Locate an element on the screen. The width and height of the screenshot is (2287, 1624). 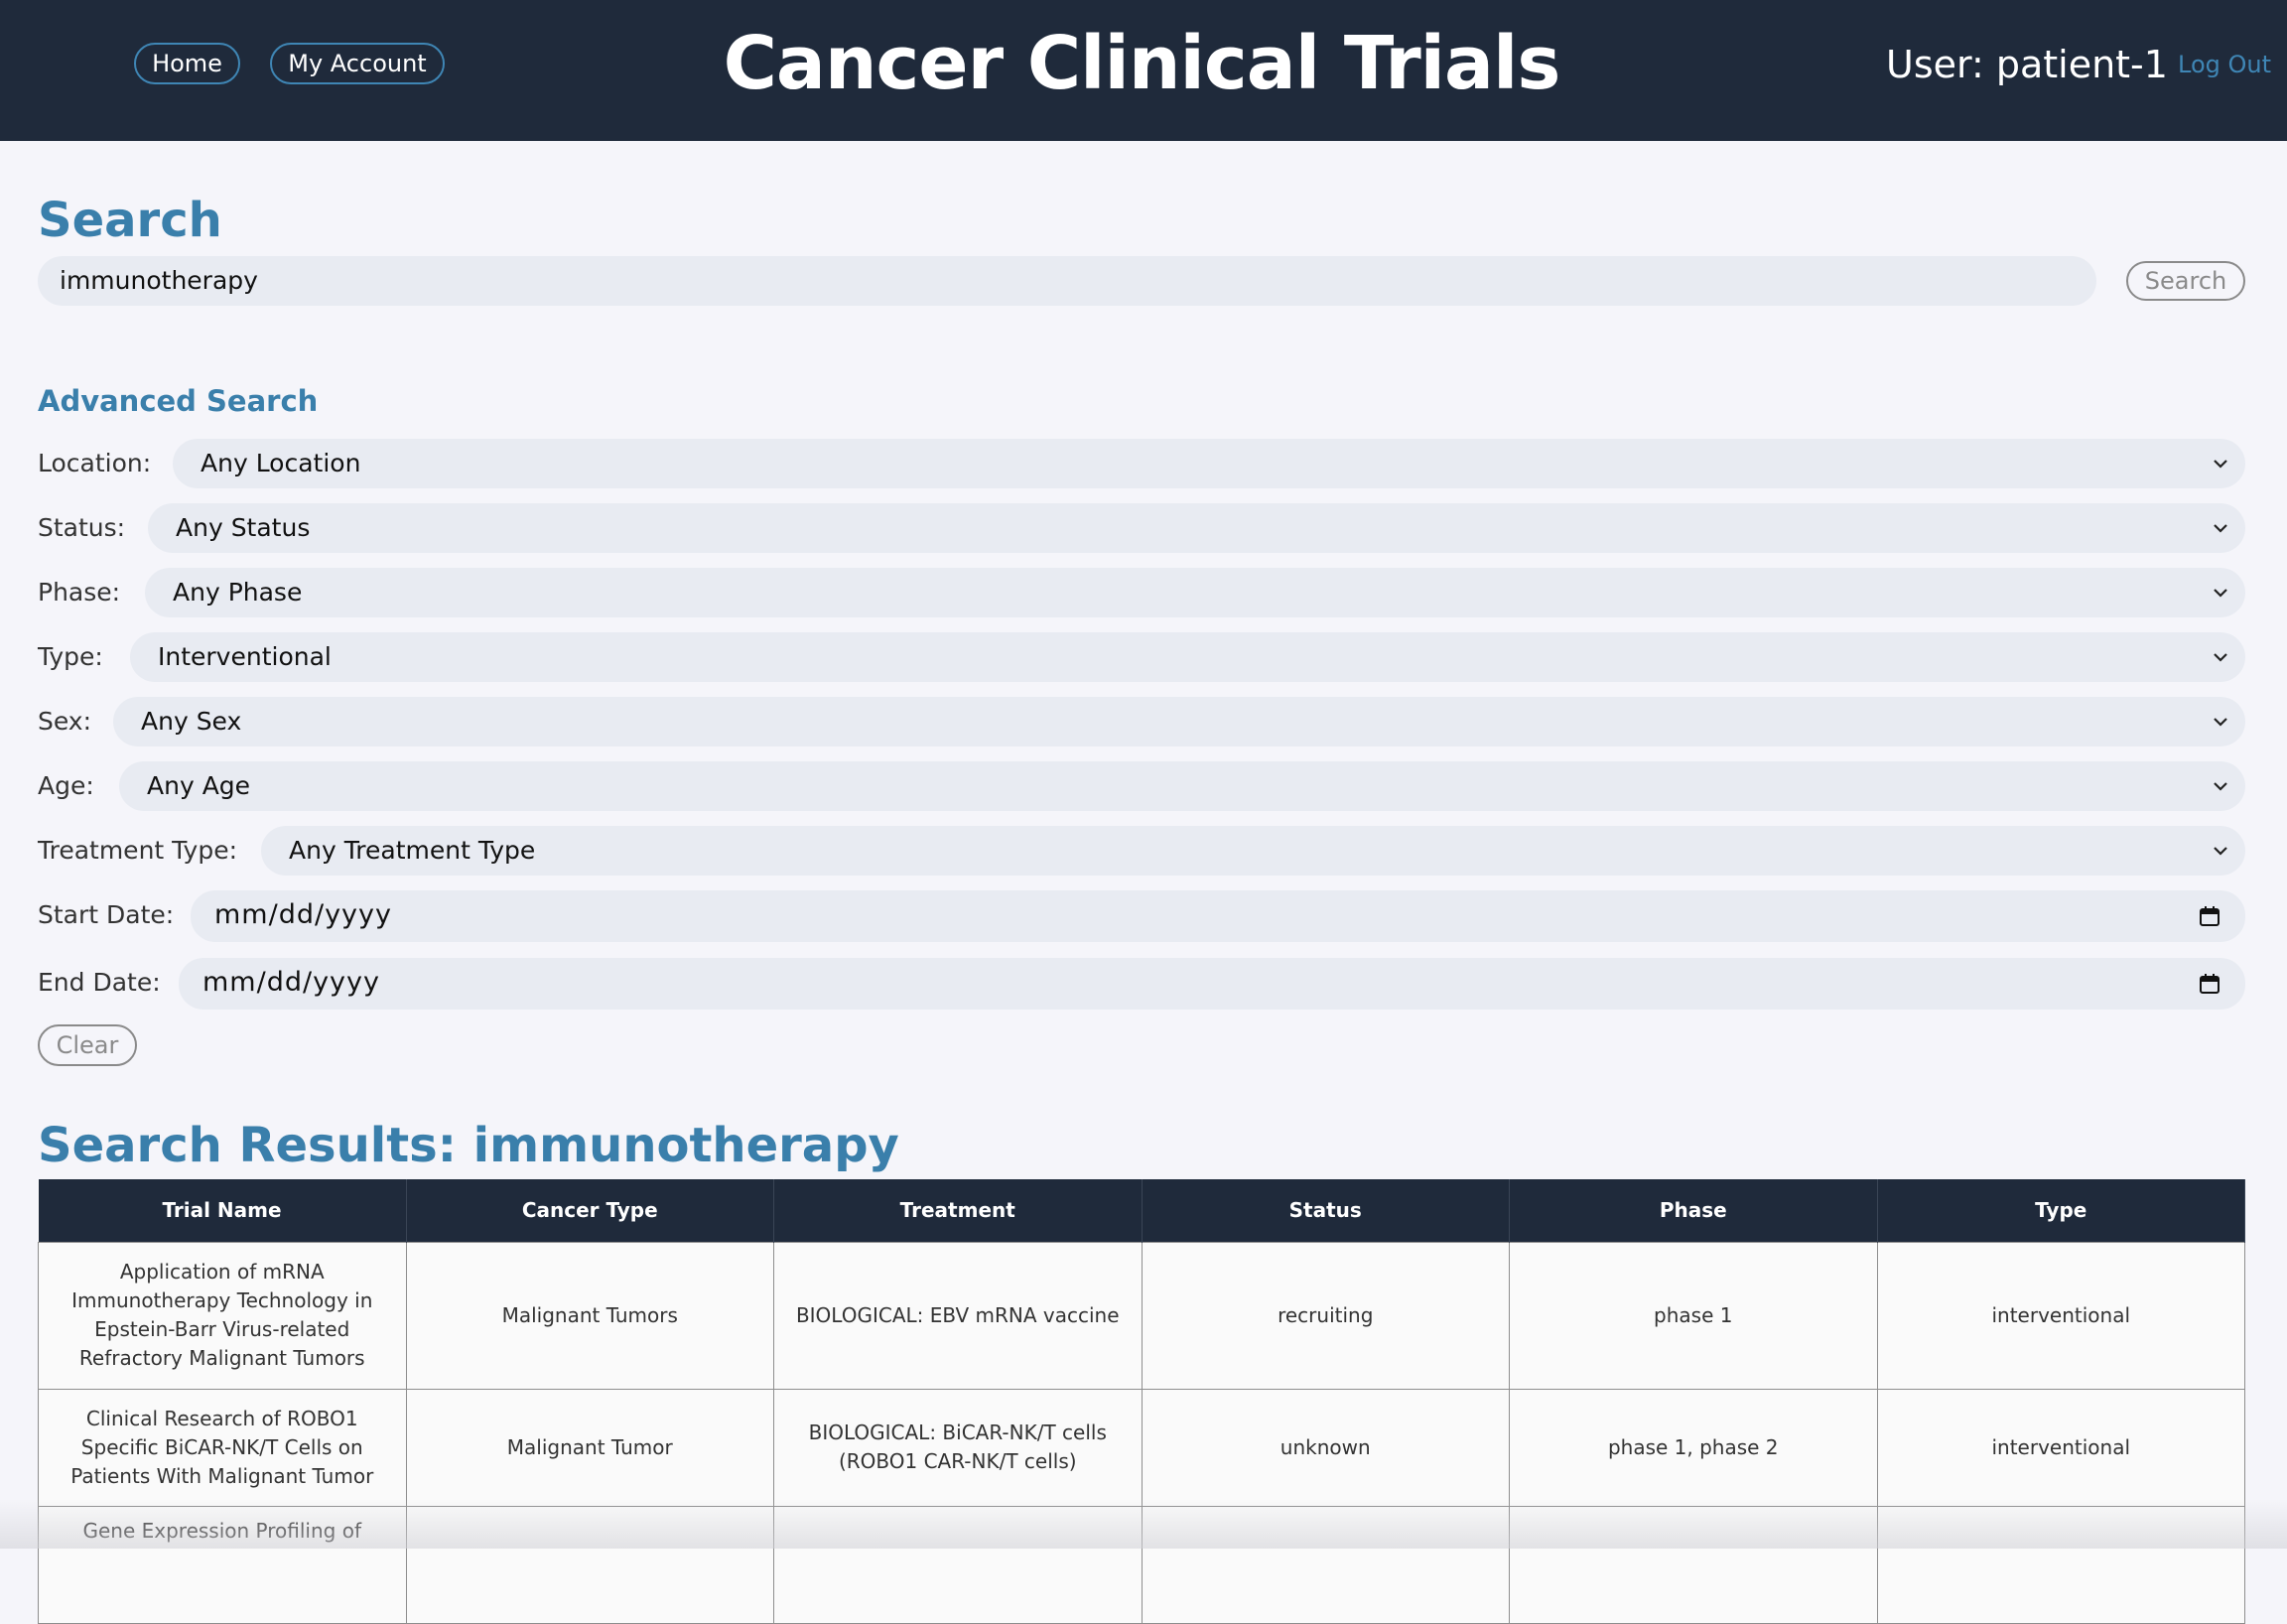
filter-label: Phase: is located at coordinates (79, 592).